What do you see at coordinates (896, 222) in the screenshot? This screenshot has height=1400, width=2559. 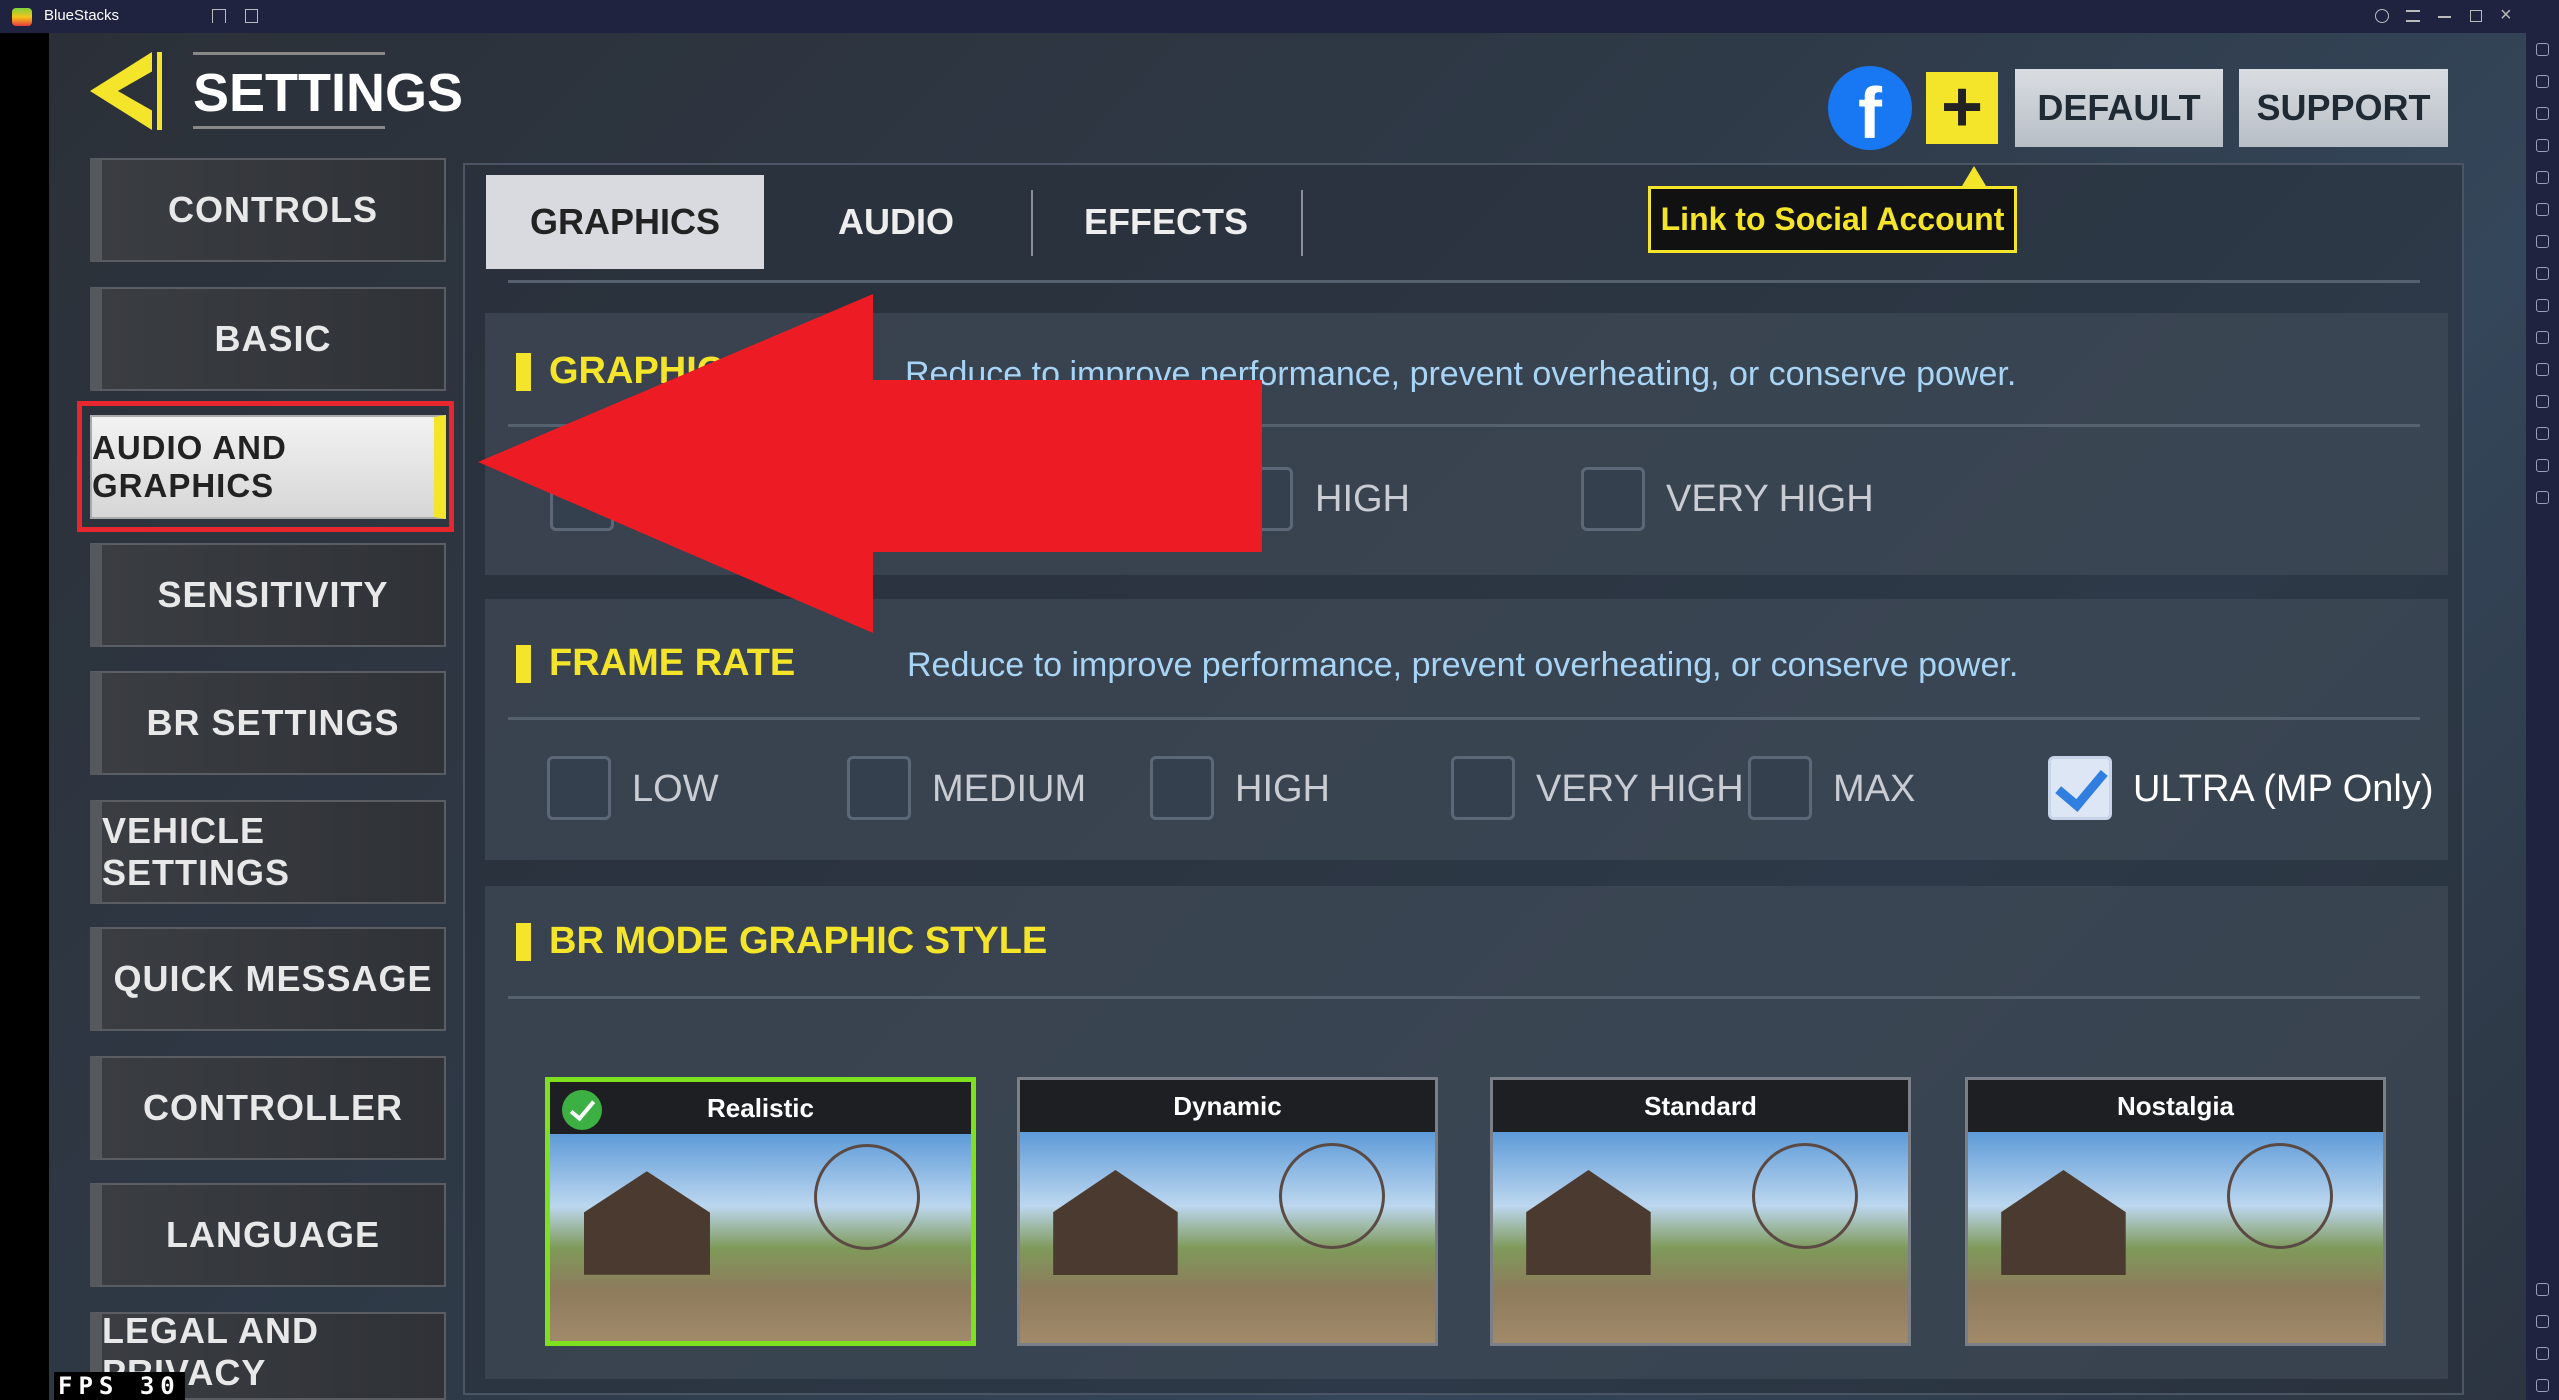 I see `tab-audio: AUDIO` at bounding box center [896, 222].